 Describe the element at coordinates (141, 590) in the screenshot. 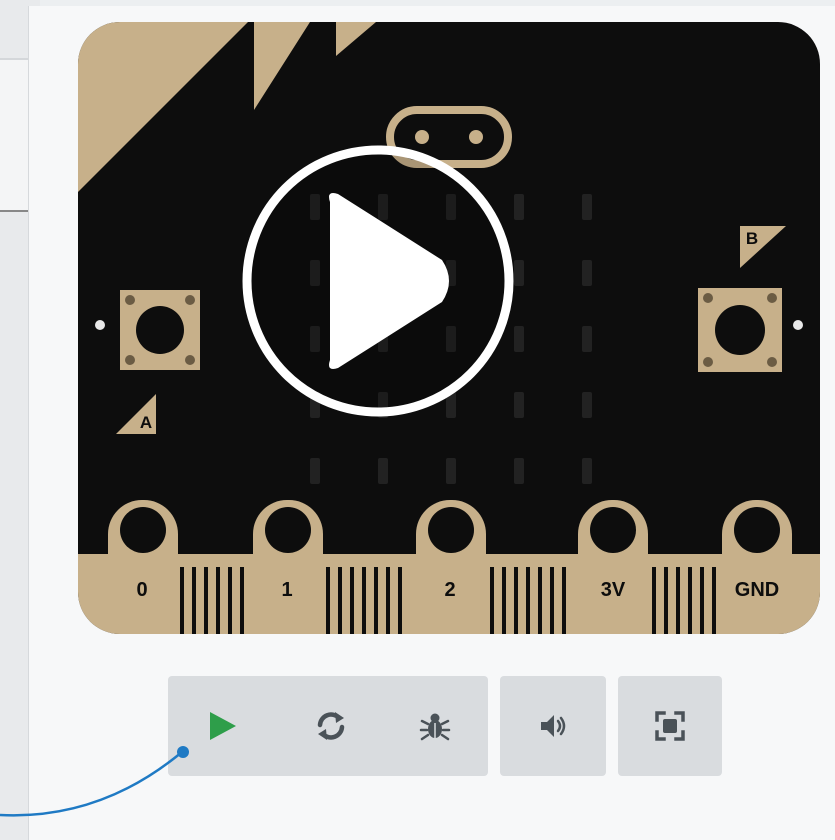

I see `pin-label-0: 0` at that location.